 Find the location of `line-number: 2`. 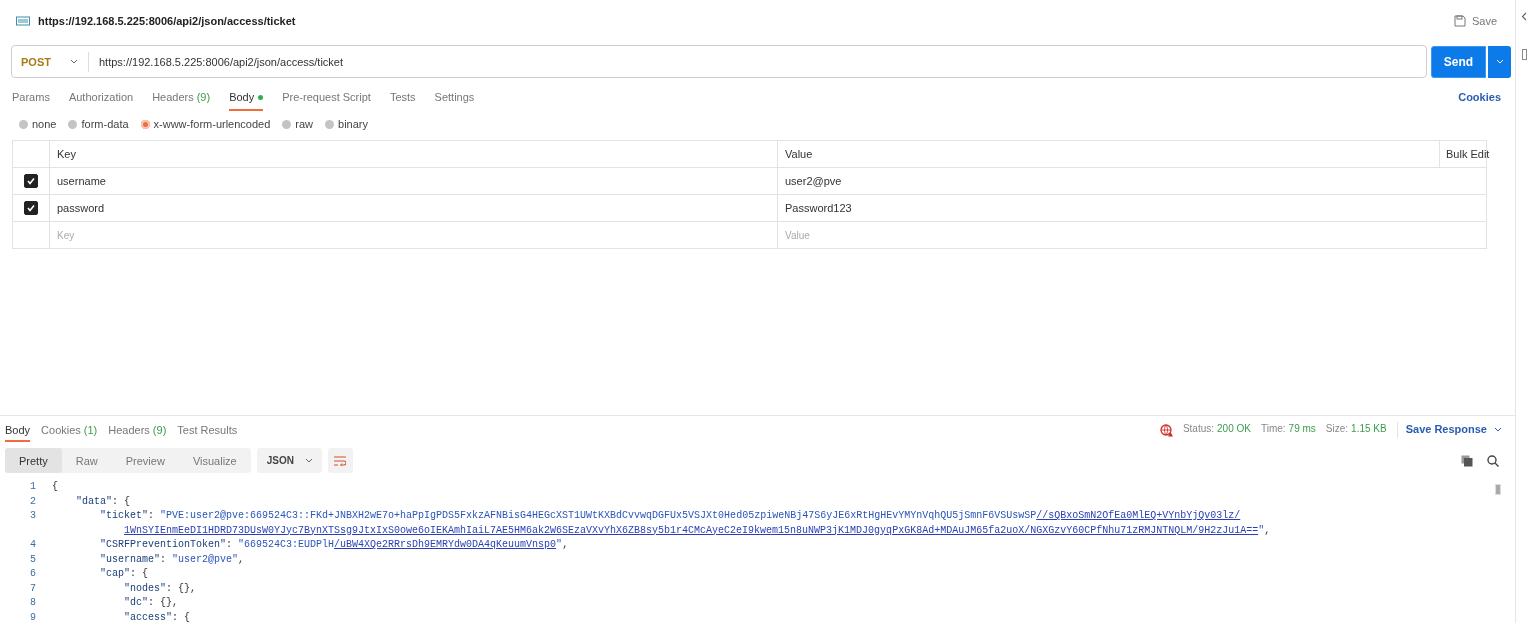

line-number: 2 is located at coordinates (33, 501).